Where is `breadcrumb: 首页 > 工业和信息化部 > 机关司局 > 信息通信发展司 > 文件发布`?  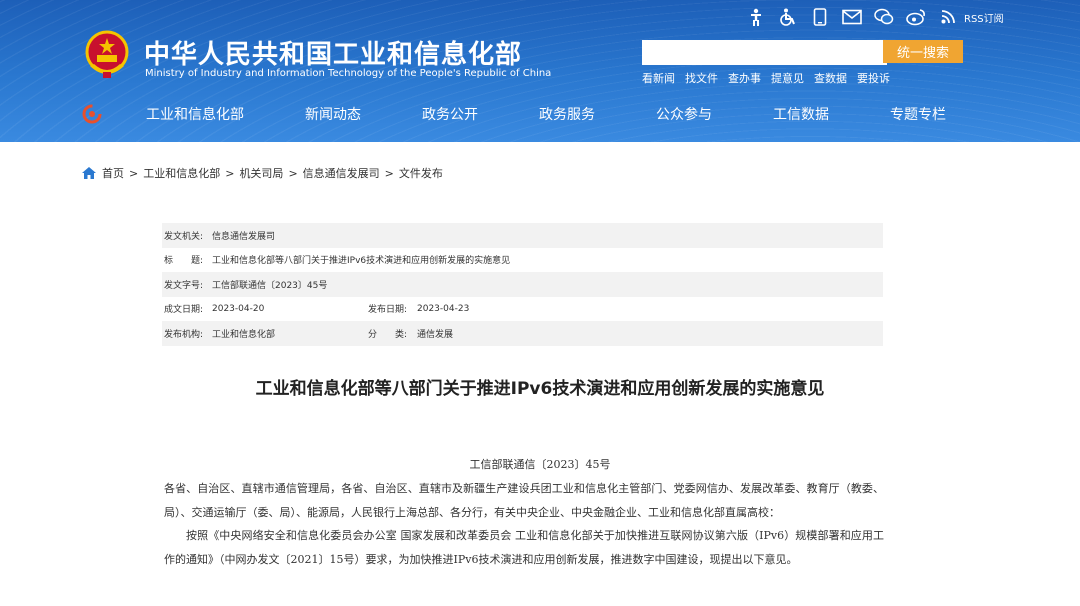 breadcrumb: 首页 > 工业和信息化部 > 机关司局 > 信息通信发展司 > 文件发布 is located at coordinates (262, 173).